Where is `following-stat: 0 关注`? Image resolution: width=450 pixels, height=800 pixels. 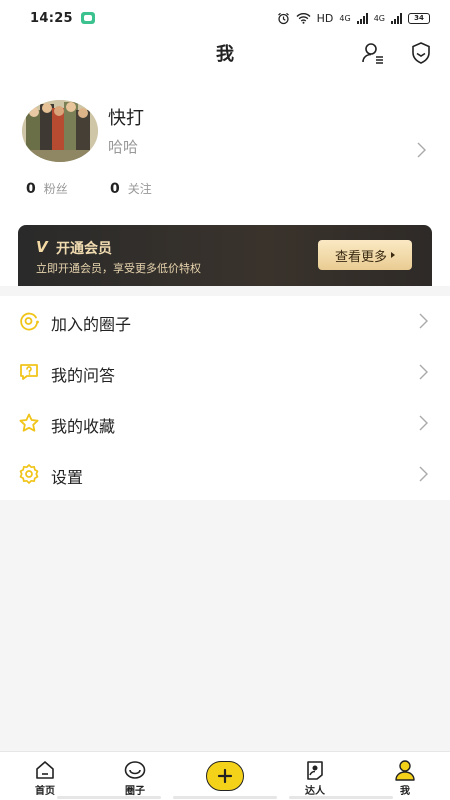
following-stat: 0 关注 is located at coordinates (131, 188).